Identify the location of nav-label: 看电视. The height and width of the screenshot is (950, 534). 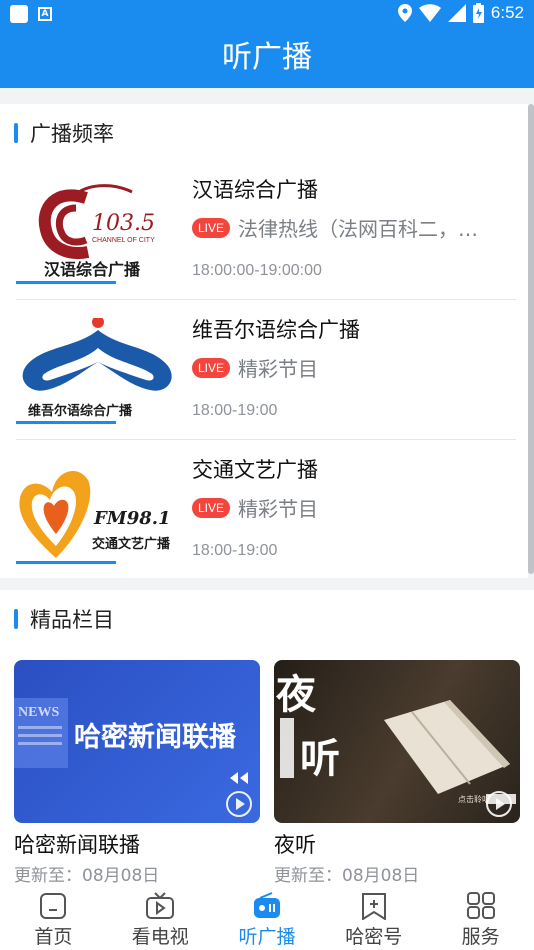
(160, 937).